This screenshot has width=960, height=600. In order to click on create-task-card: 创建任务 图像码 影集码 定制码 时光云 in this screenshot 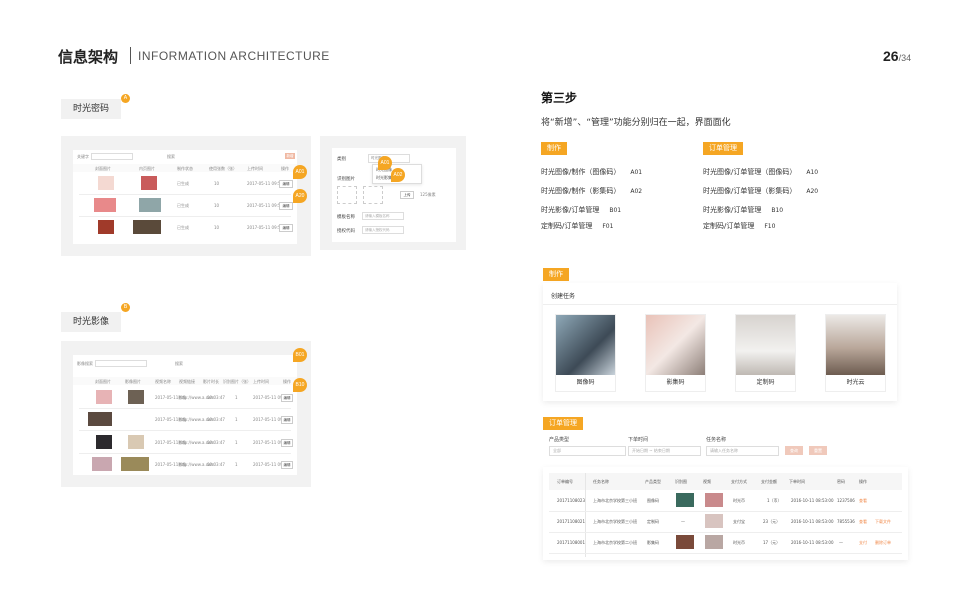, I will do `click(720, 342)`.